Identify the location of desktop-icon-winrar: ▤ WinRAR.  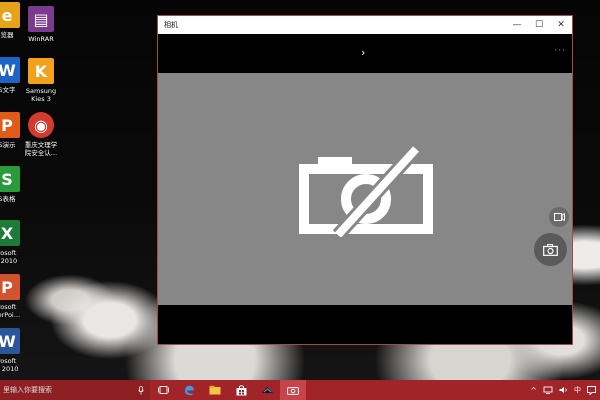
(41, 24).